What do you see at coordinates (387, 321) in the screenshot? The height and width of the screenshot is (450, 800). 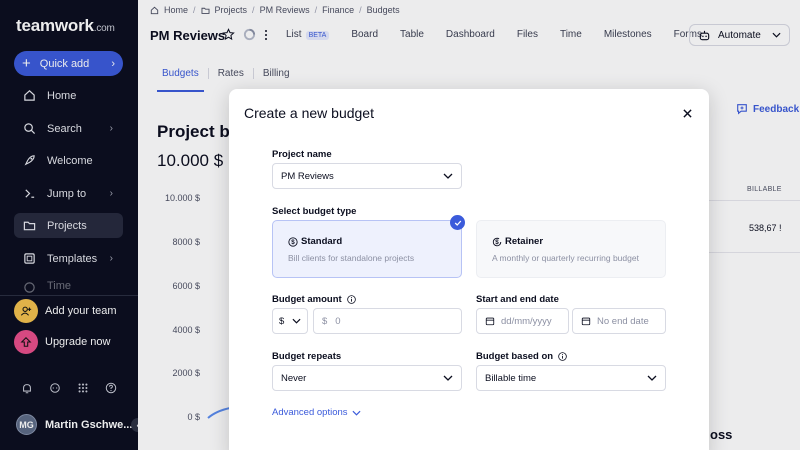 I see `budget-amount-input: $ 0` at bounding box center [387, 321].